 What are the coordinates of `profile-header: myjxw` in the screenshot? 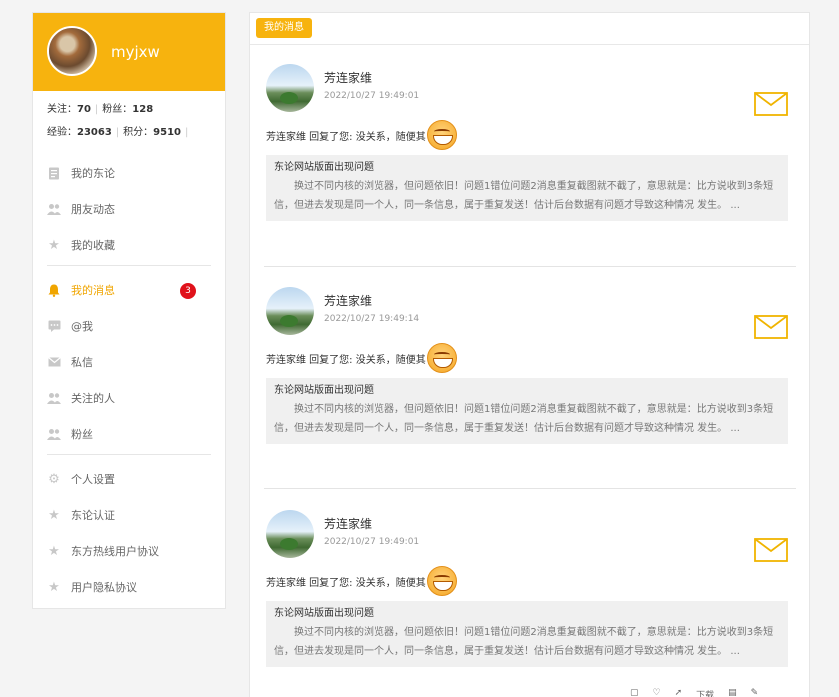 It's located at (129, 52).